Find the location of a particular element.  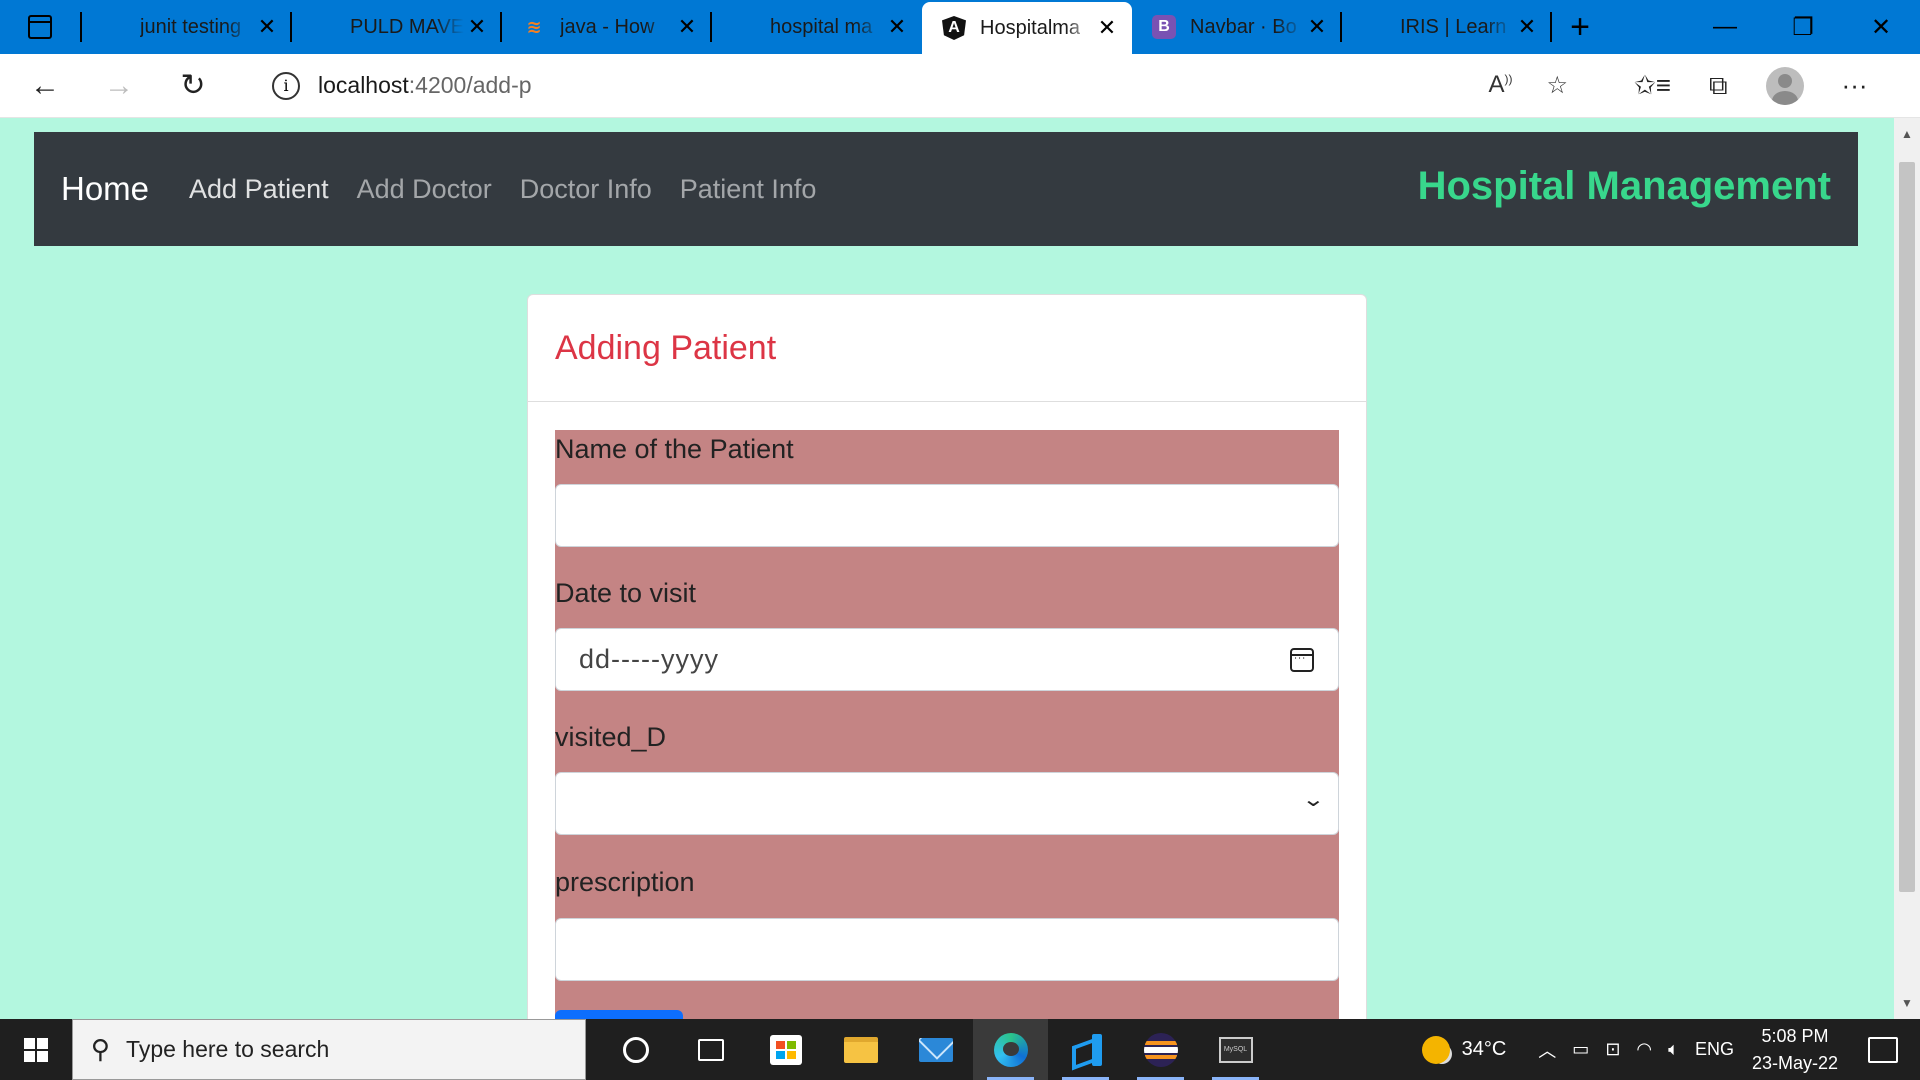

visited-doctor-select: ⌄ is located at coordinates (947, 803).